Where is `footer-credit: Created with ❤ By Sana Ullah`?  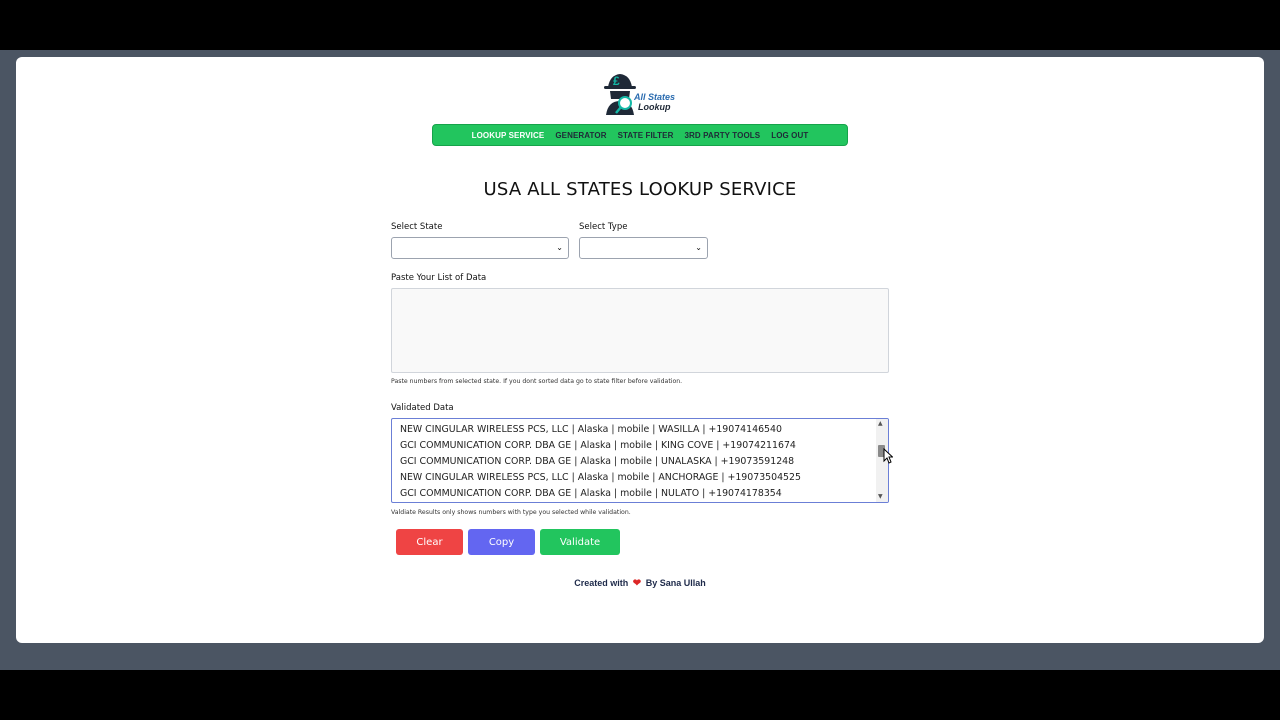
footer-credit: Created with ❤ By Sana Ullah is located at coordinates (640, 583).